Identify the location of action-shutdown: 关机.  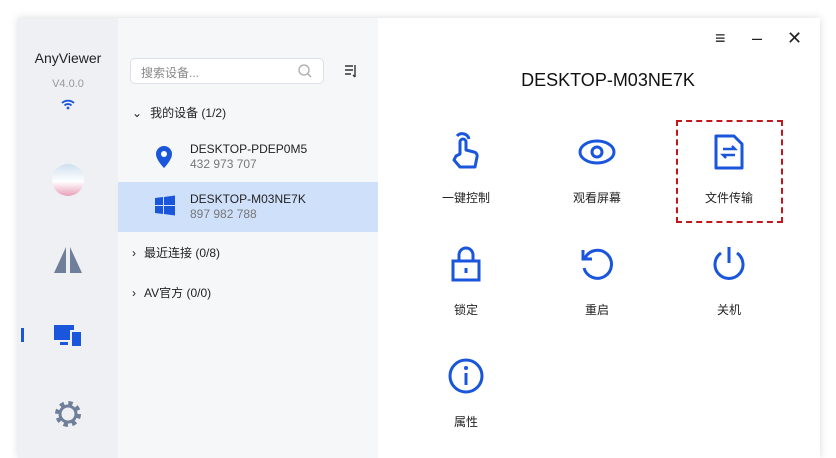
(729, 280).